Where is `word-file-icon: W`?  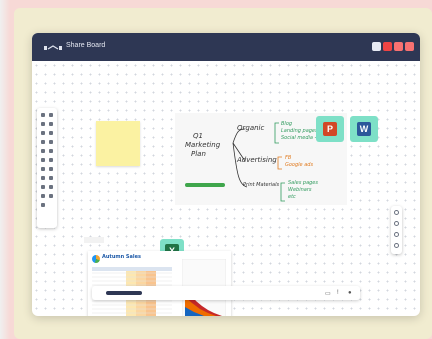
word-file-icon: W is located at coordinates (364, 129).